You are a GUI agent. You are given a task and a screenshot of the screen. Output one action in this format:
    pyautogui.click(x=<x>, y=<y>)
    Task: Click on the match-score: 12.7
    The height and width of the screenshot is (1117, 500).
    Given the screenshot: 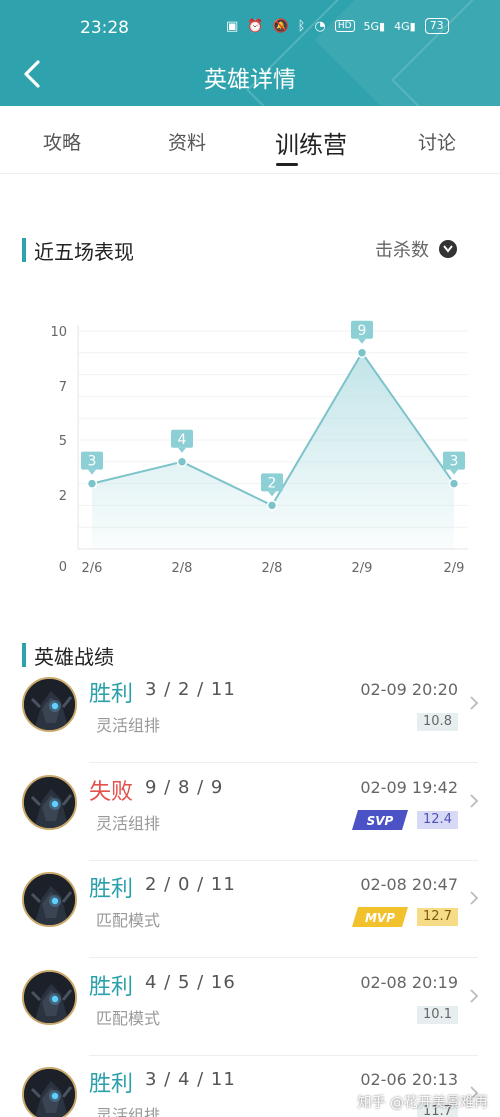 What is the action you would take?
    pyautogui.click(x=437, y=917)
    